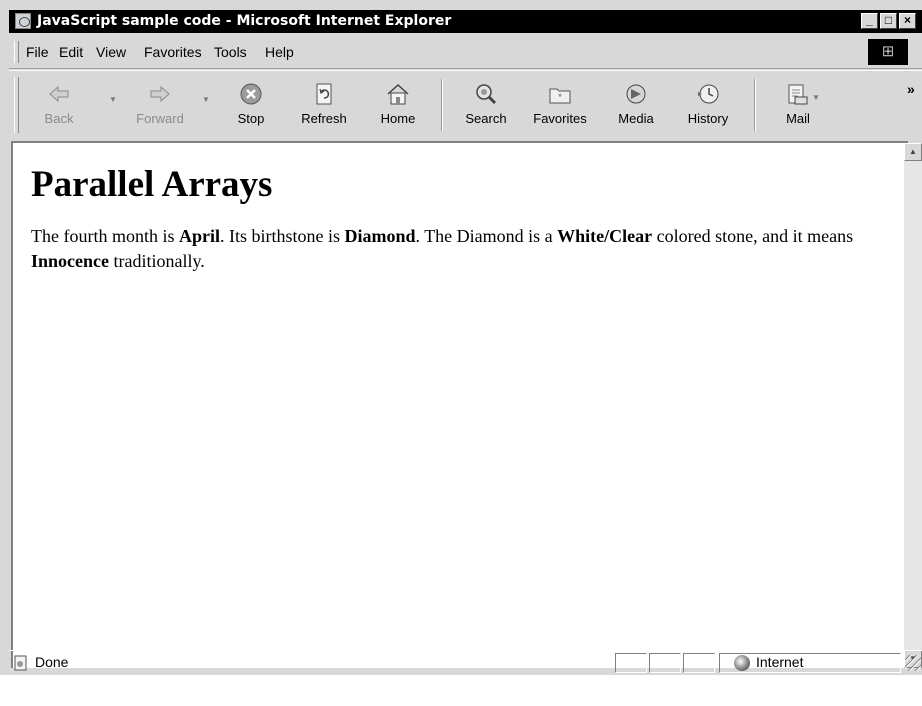 This screenshot has height=706, width=922. What do you see at coordinates (52, 662) in the screenshot?
I see `status-text: Done` at bounding box center [52, 662].